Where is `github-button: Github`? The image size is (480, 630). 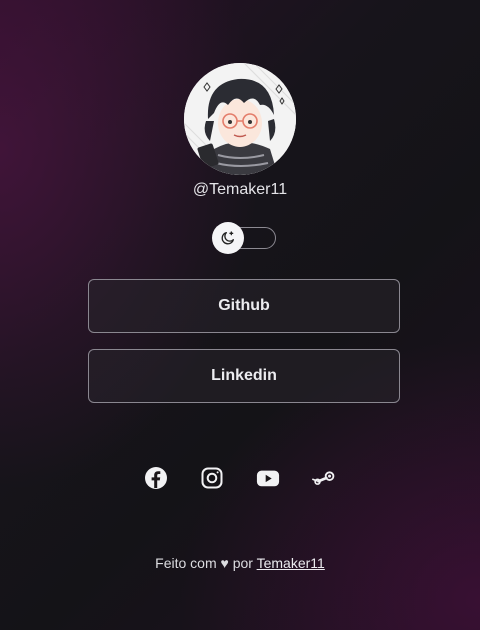 github-button: Github is located at coordinates (244, 306).